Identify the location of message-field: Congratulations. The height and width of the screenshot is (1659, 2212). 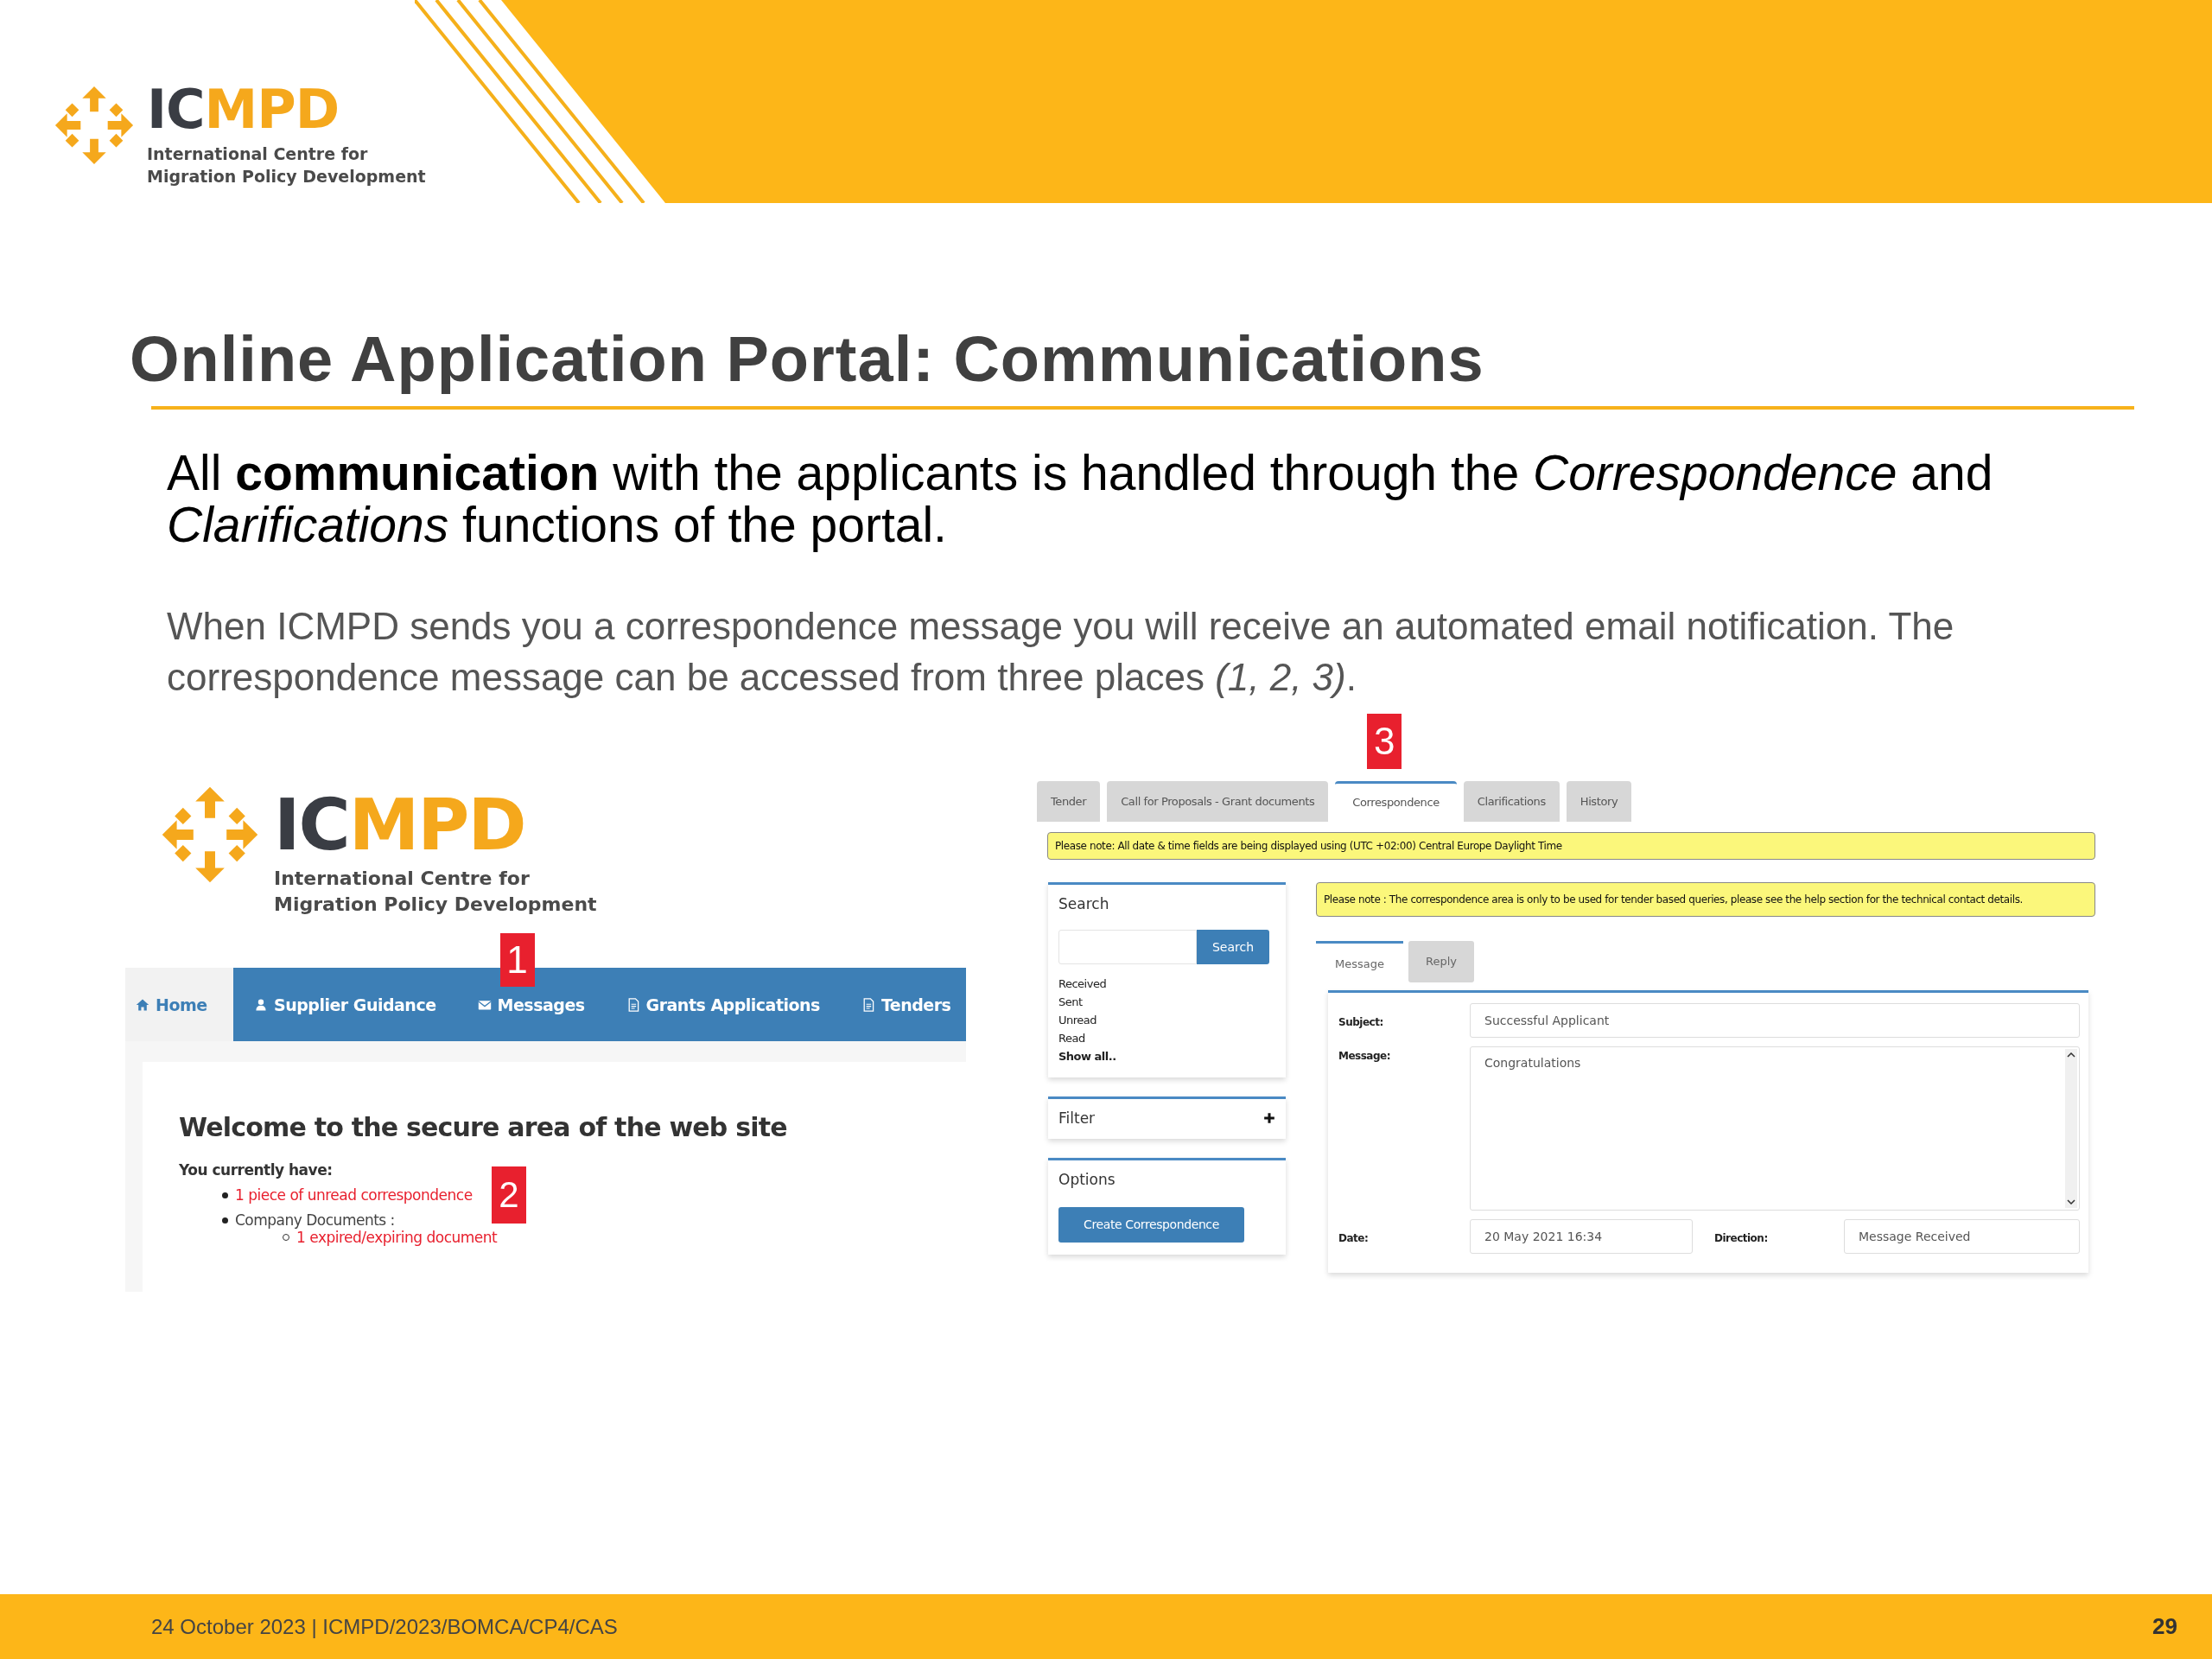
(1775, 1128).